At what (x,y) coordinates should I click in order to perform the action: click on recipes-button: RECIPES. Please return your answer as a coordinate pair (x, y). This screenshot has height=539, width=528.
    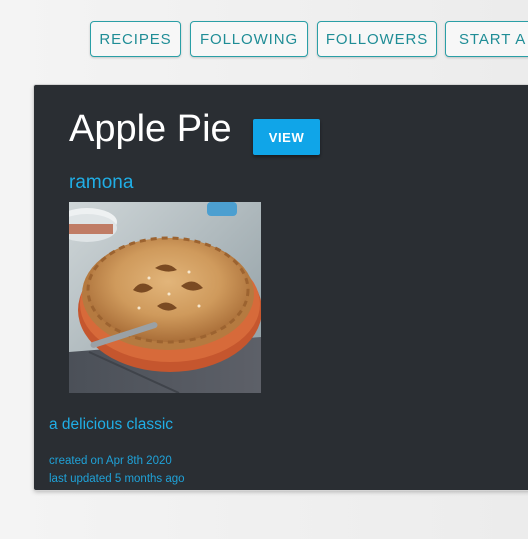
    Looking at the image, I should click on (135, 39).